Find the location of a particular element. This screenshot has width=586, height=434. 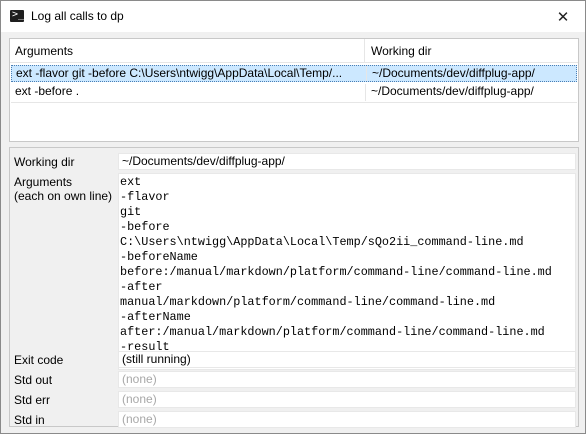

title-bar: >_ Log all calls to dp ✕ is located at coordinates (293, 16).